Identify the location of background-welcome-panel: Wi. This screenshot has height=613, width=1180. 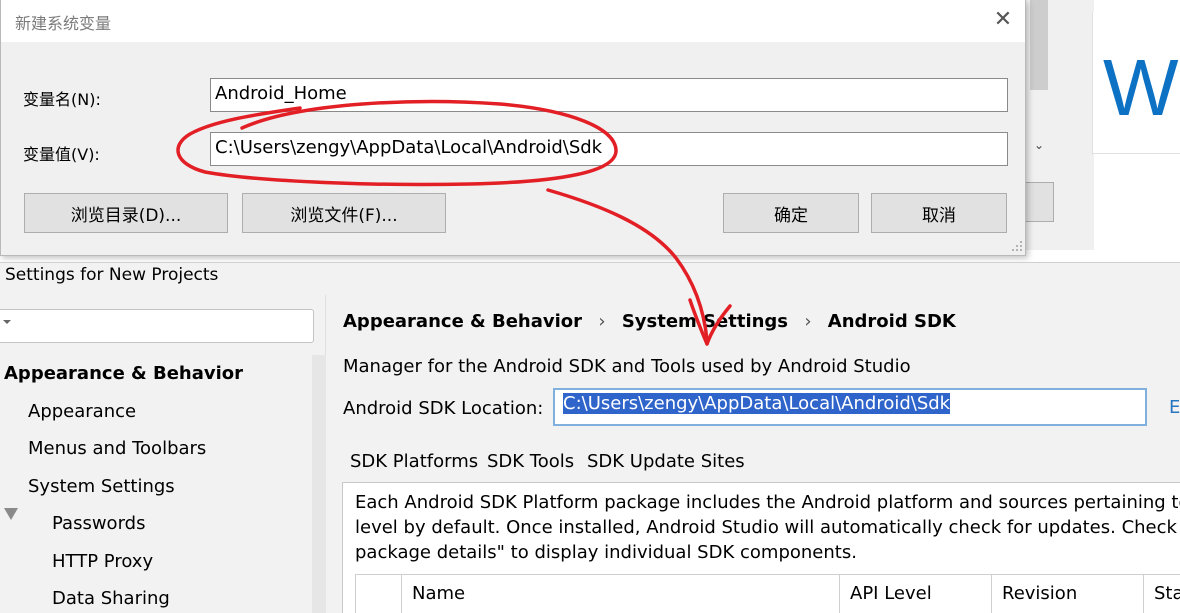
(1136, 83).